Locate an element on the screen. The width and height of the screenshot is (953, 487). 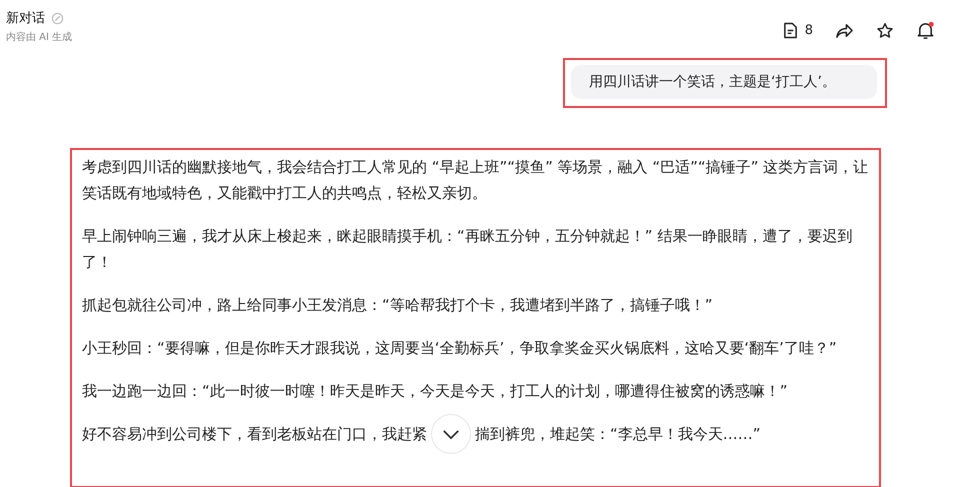
share-icon is located at coordinates (844, 30).